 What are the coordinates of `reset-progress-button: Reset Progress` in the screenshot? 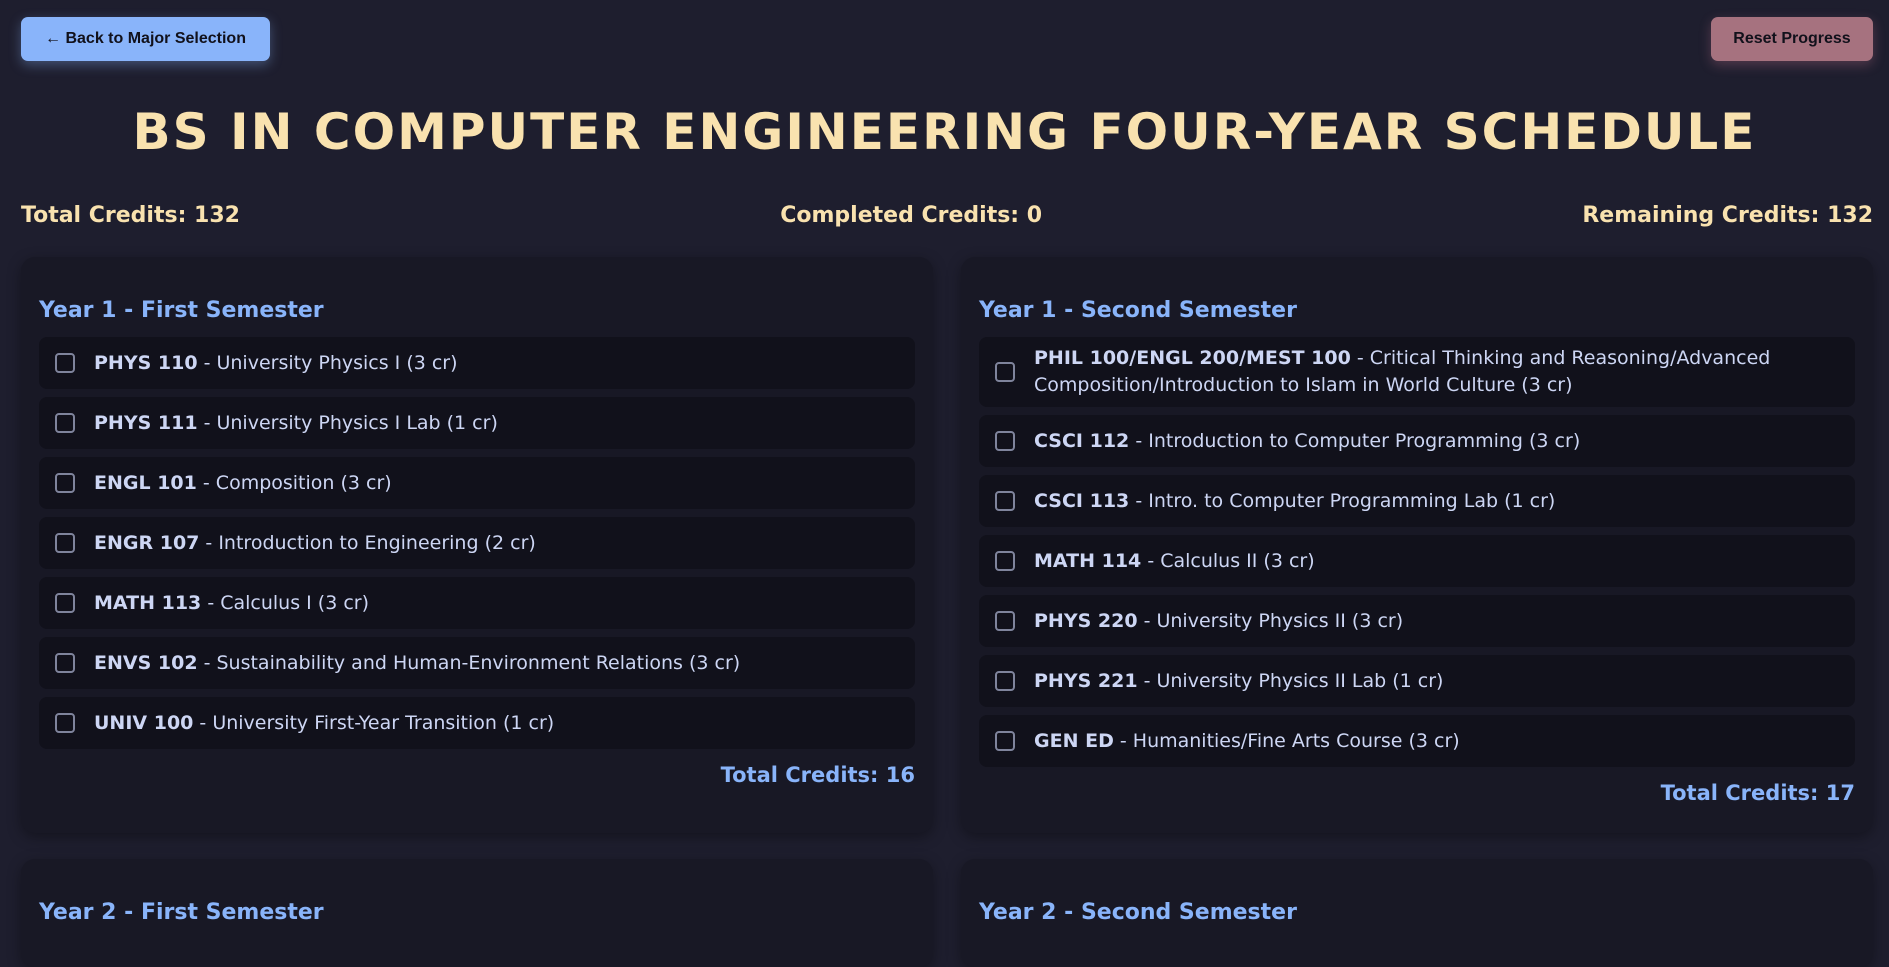 It's located at (1792, 39).